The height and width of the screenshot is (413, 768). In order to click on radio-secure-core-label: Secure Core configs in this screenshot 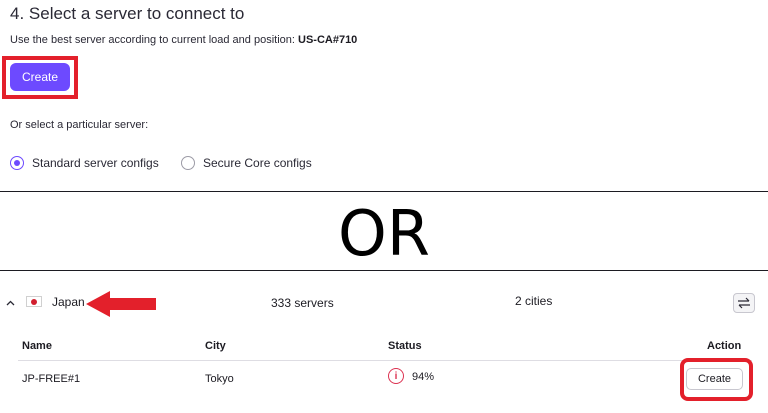, I will do `click(257, 163)`.